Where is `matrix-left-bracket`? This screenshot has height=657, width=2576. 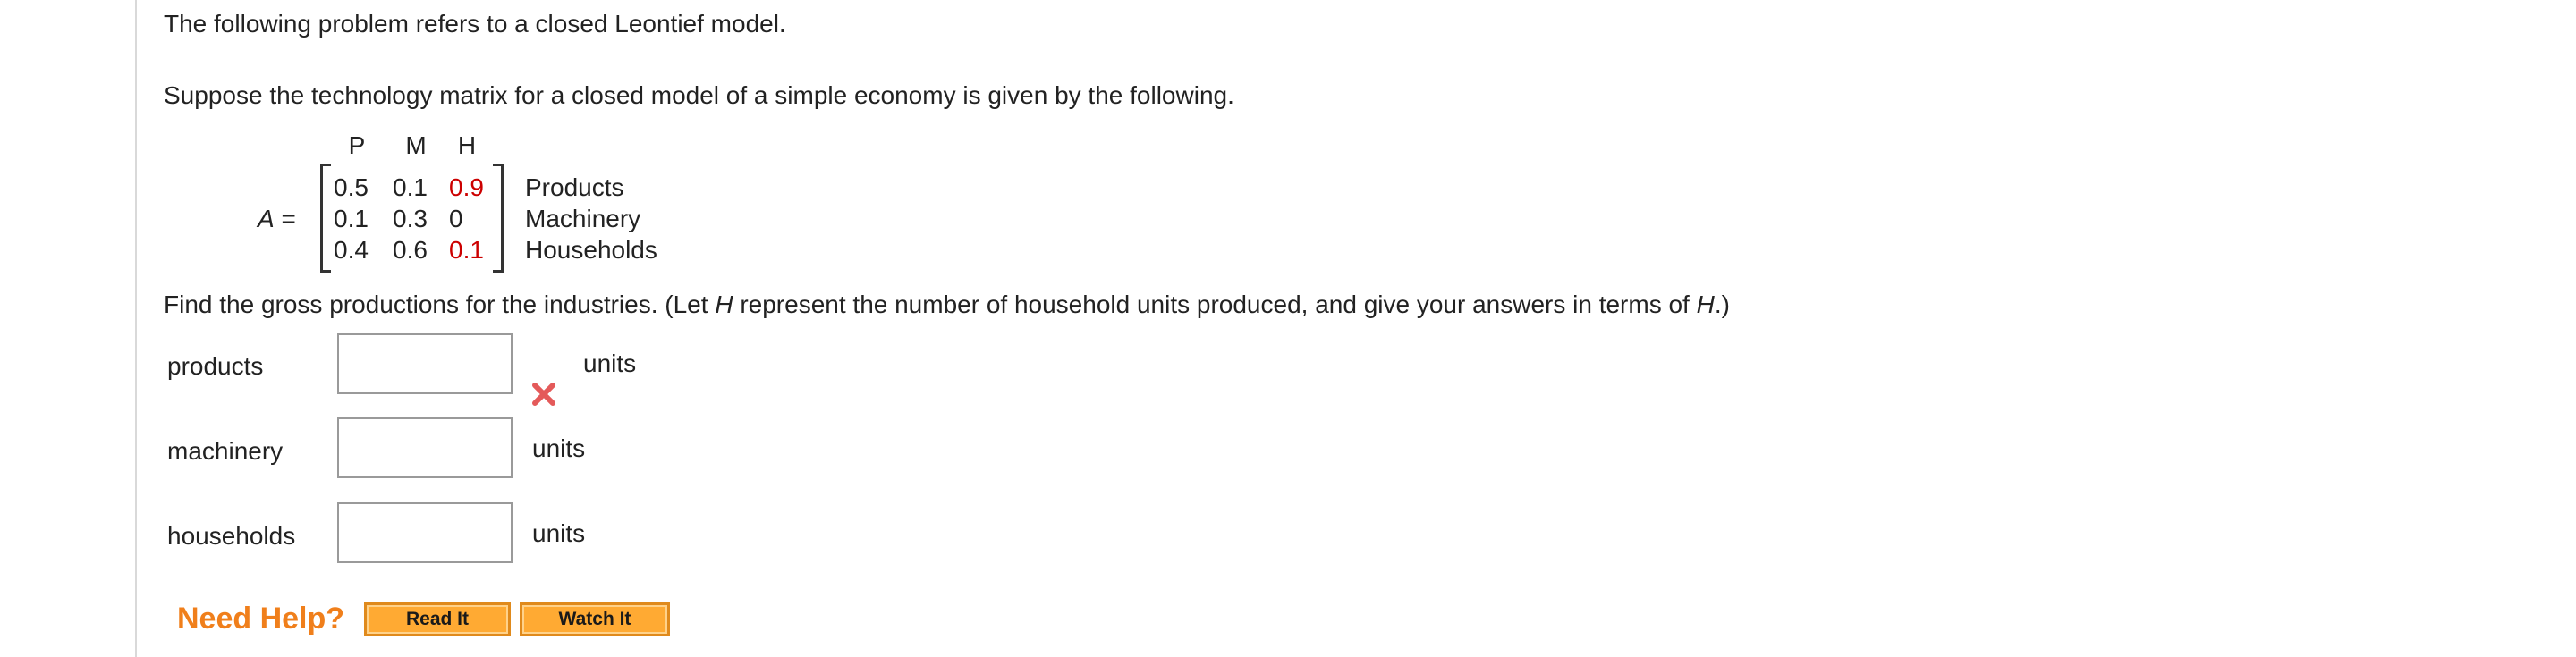 matrix-left-bracket is located at coordinates (325, 218).